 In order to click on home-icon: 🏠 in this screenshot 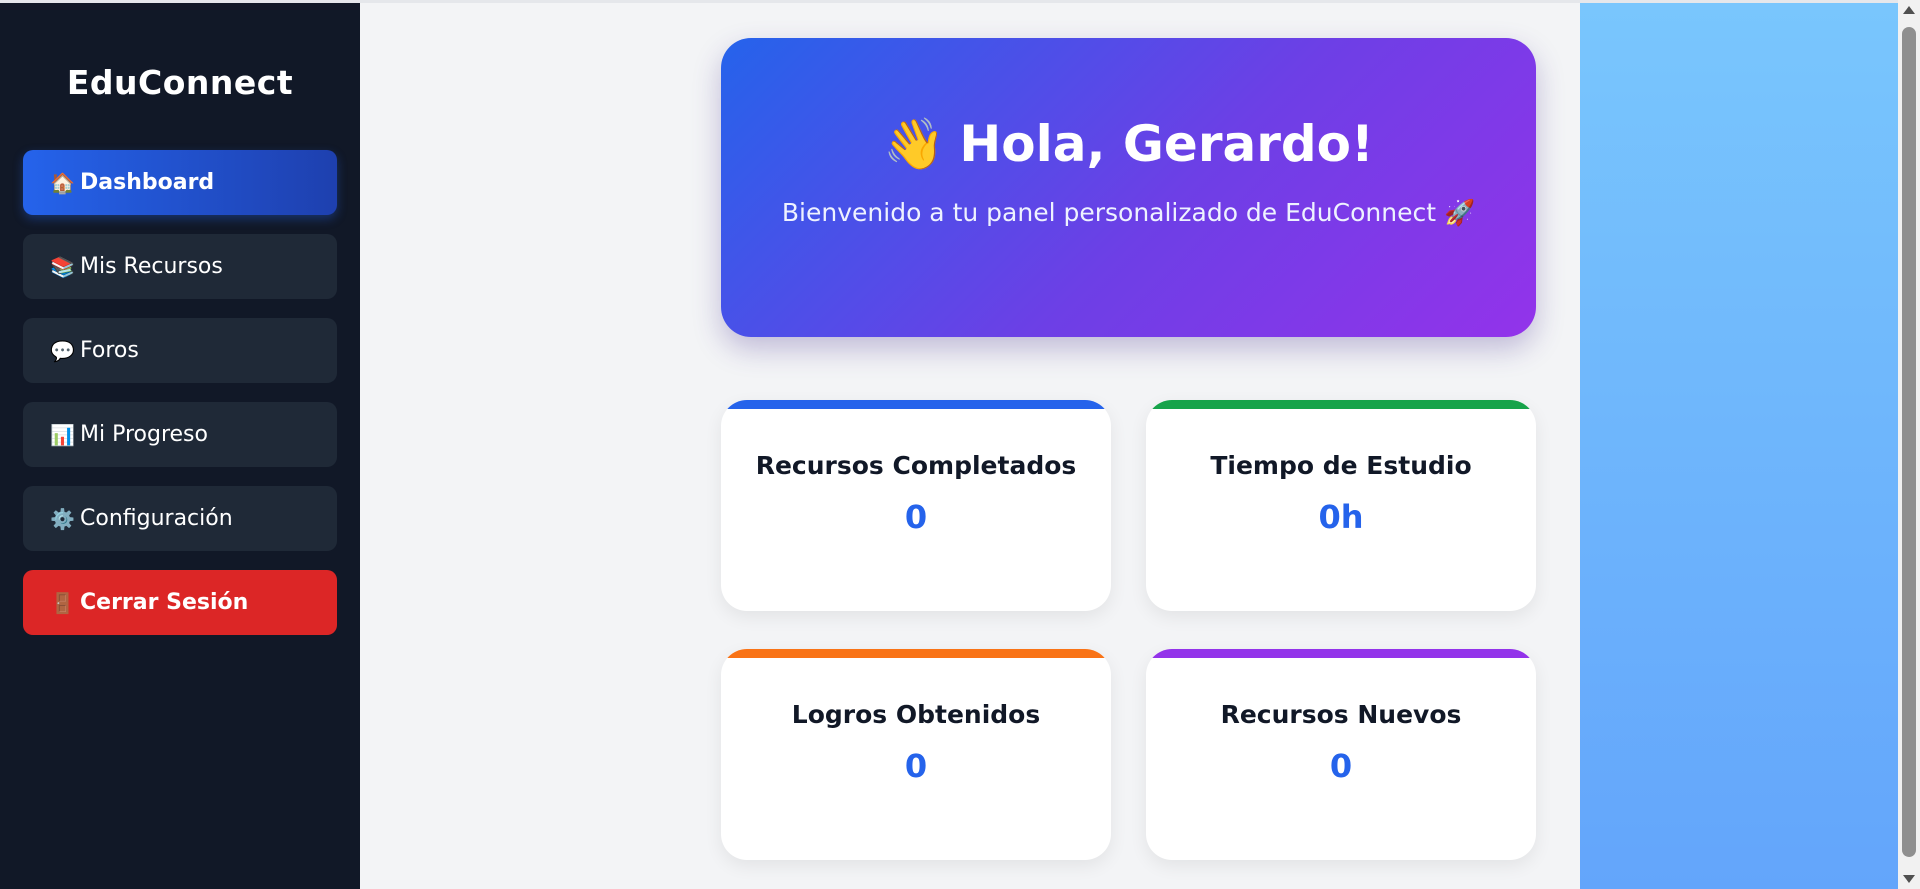, I will do `click(62, 182)`.